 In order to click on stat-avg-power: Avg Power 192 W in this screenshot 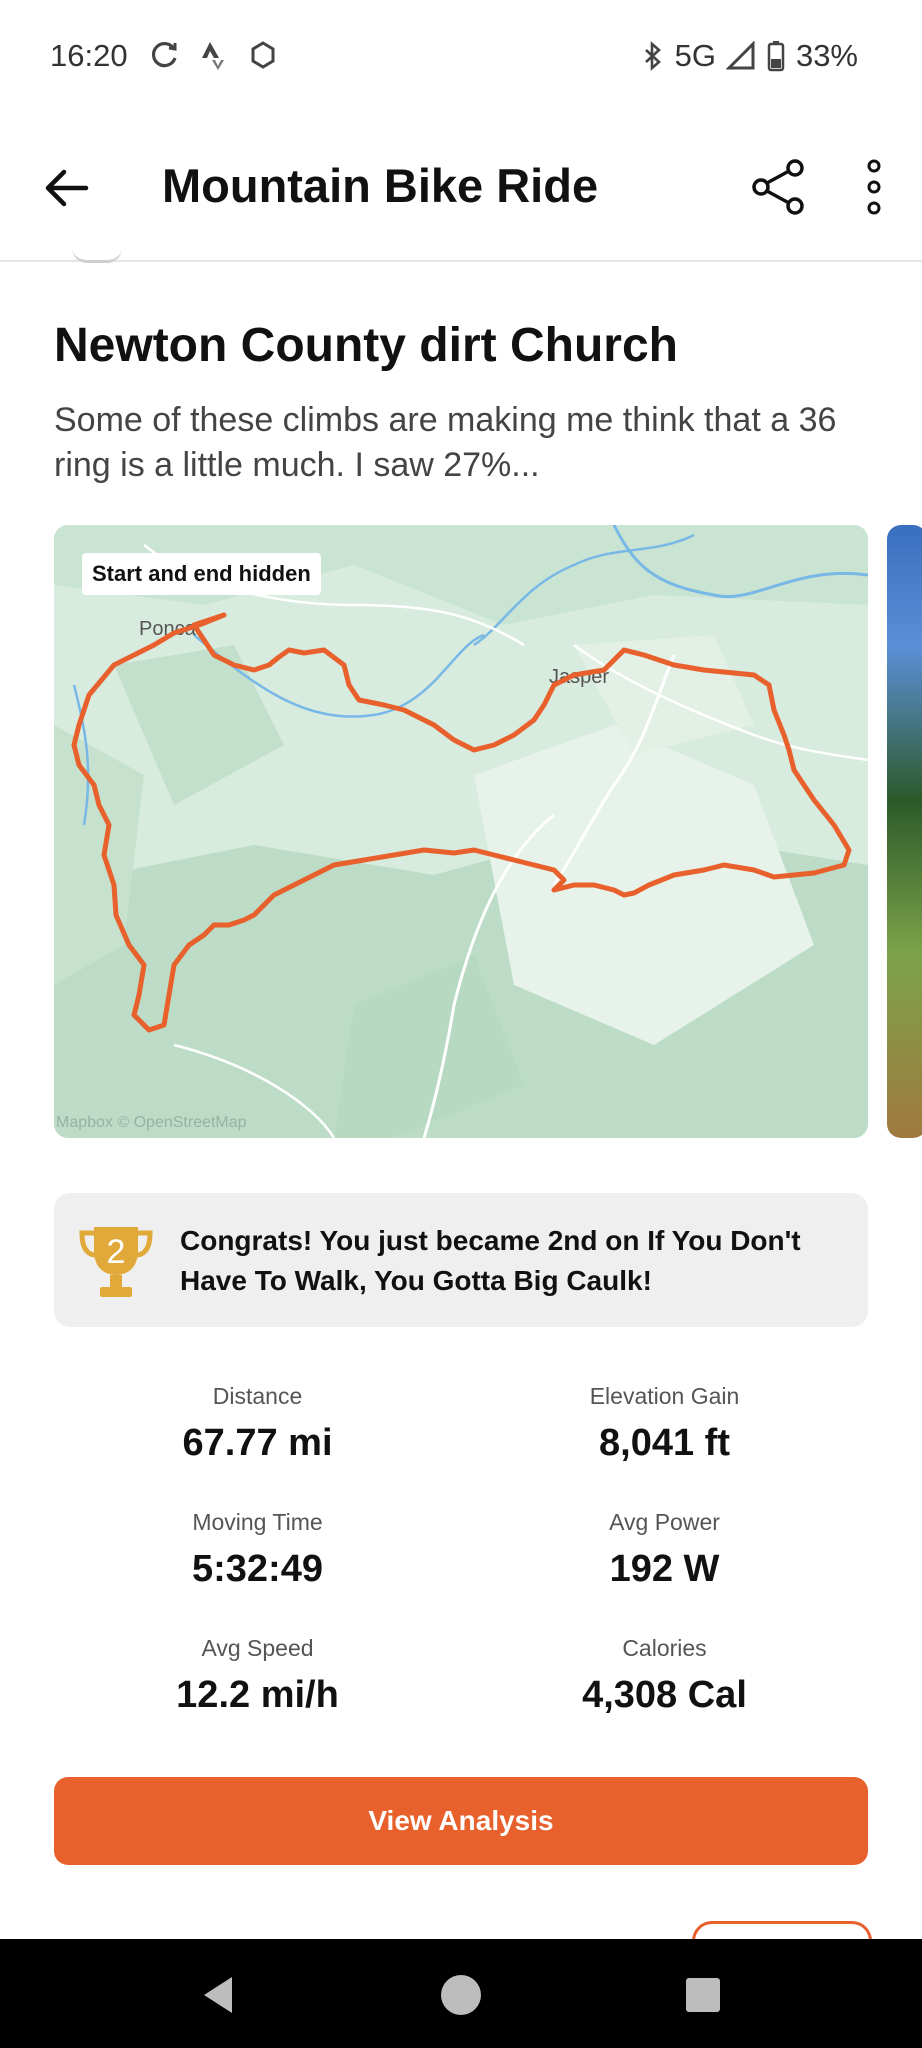, I will do `click(664, 1550)`.